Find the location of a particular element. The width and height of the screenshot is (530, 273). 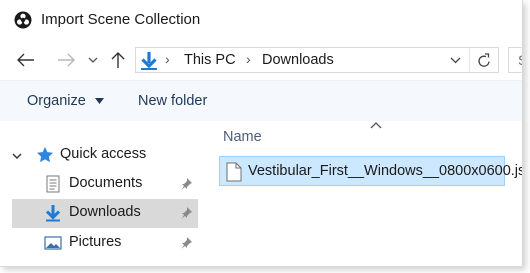

arrow-right-icon is located at coordinates (66, 60).